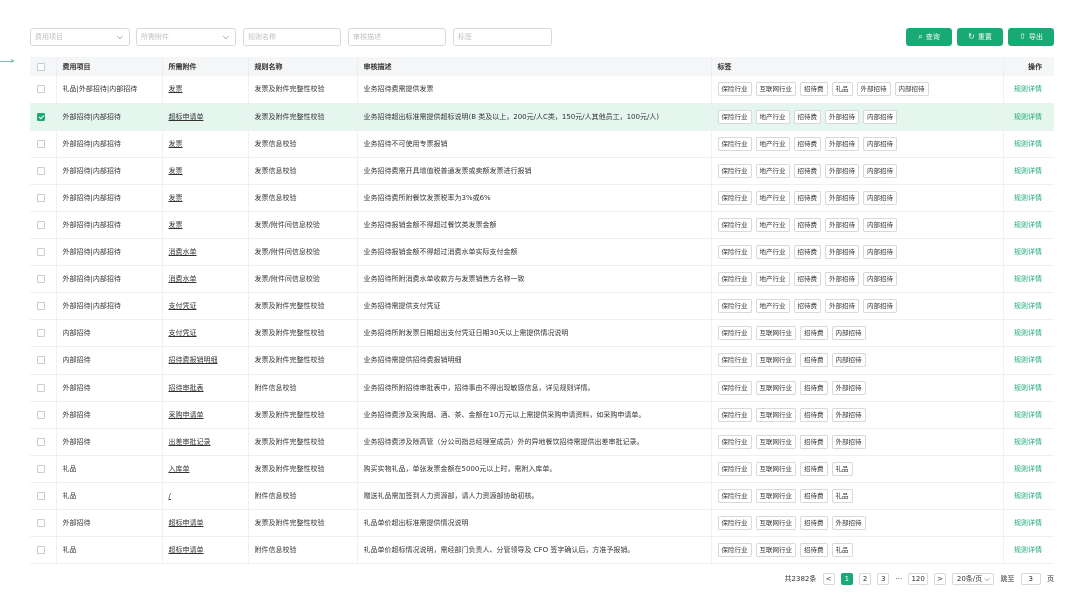 This screenshot has height=607, width=1080. What do you see at coordinates (170, 496) in the screenshot?
I see `attachment-link: /` at bounding box center [170, 496].